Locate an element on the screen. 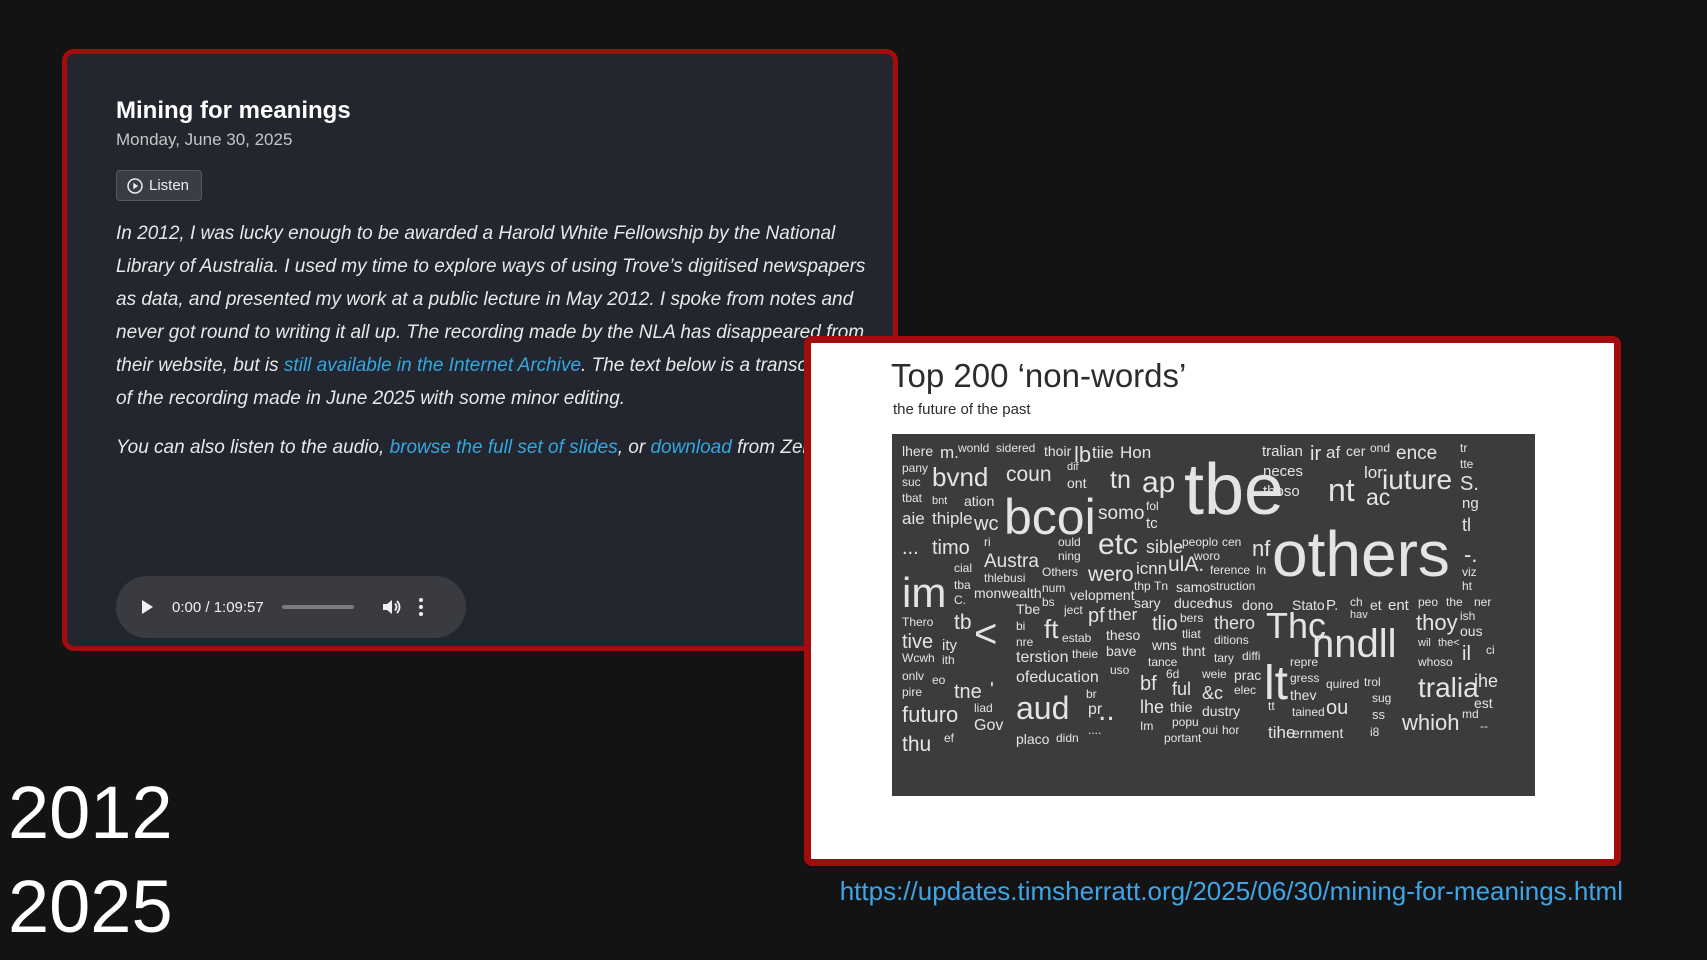 This screenshot has height=960, width=1707. cloud-word: velopment is located at coordinates (1102, 595).